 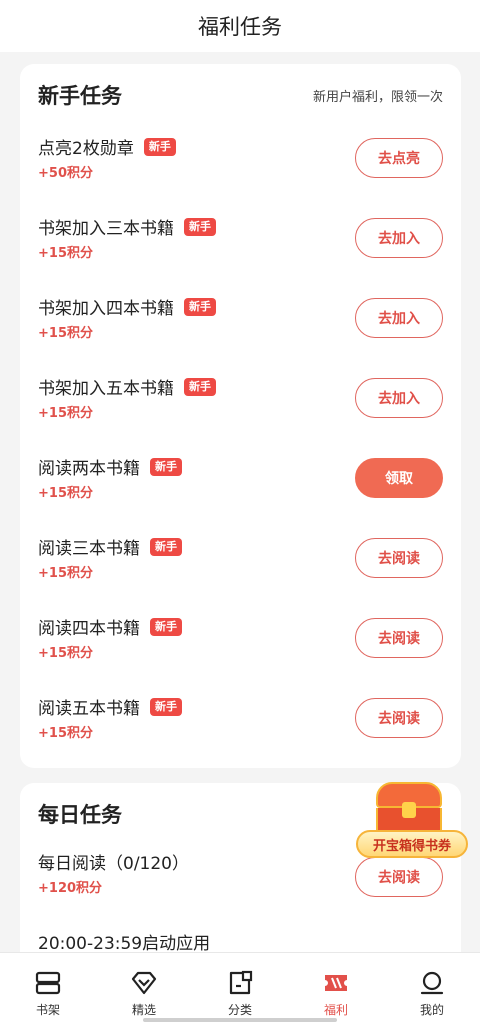 What do you see at coordinates (241, 982) in the screenshot?
I see `category-icon` at bounding box center [241, 982].